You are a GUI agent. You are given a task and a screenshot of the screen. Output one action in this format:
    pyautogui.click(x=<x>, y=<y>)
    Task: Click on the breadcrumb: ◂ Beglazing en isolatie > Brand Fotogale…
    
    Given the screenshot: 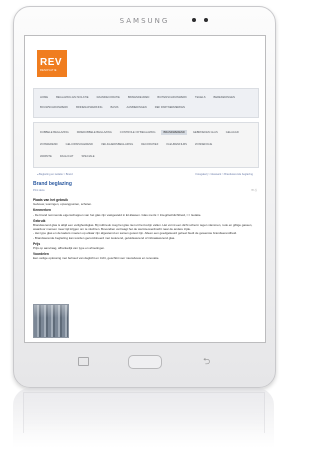 What is the action you would take?
    pyautogui.click(x=145, y=175)
    